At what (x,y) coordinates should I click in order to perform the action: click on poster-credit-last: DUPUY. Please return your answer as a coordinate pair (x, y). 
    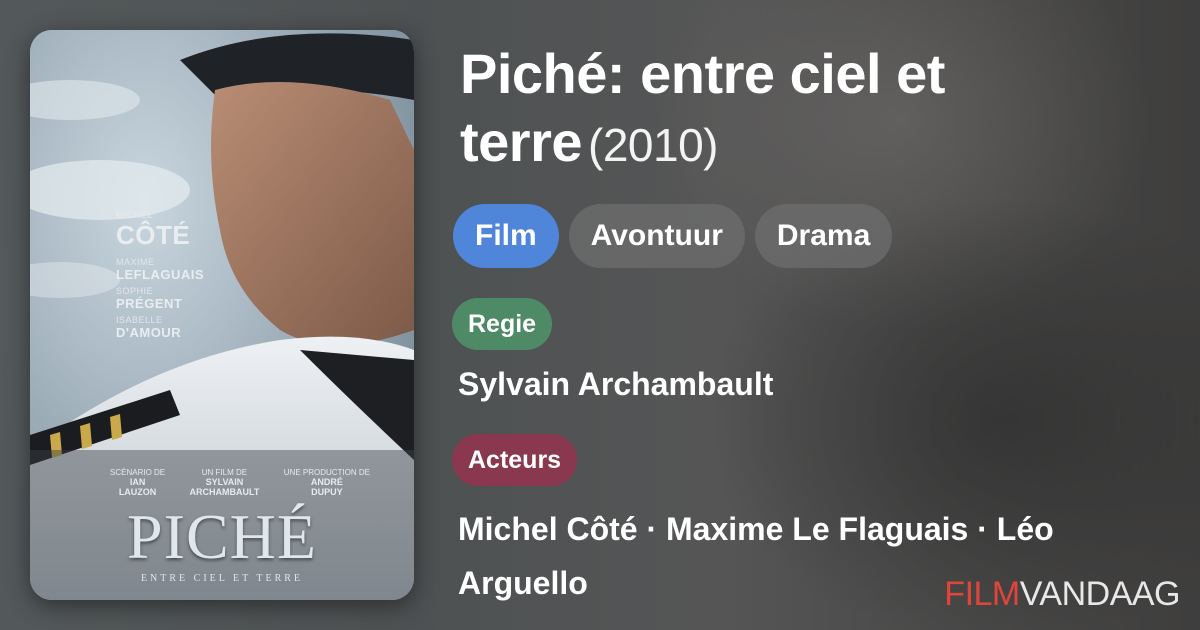
    Looking at the image, I should click on (327, 492).